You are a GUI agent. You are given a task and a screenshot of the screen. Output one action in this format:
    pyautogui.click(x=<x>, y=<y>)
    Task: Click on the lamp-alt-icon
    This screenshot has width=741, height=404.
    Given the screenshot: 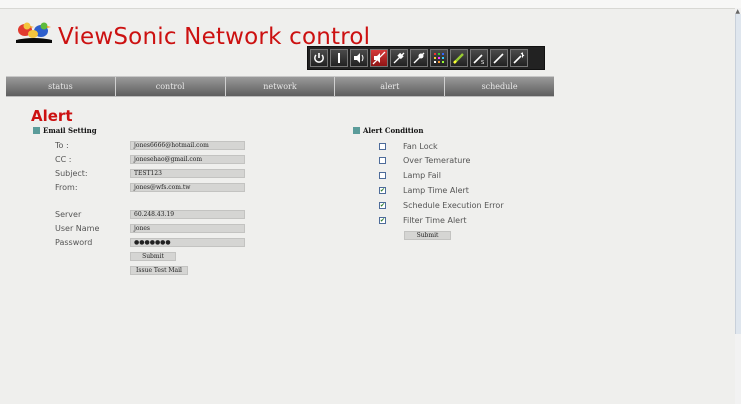 What is the action you would take?
    pyautogui.click(x=419, y=58)
    